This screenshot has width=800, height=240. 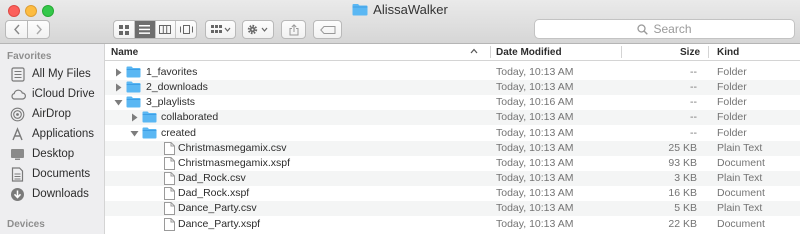 I want to click on desktop-icon, so click(x=17, y=154).